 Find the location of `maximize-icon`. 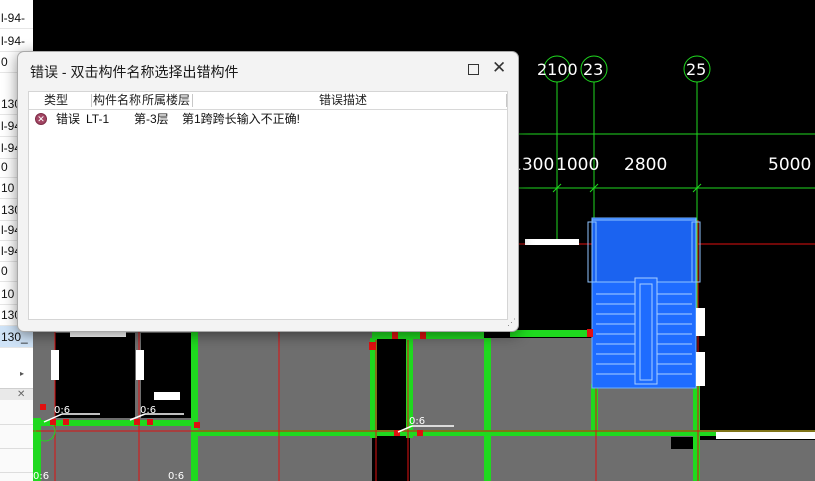

maximize-icon is located at coordinates (473, 69).